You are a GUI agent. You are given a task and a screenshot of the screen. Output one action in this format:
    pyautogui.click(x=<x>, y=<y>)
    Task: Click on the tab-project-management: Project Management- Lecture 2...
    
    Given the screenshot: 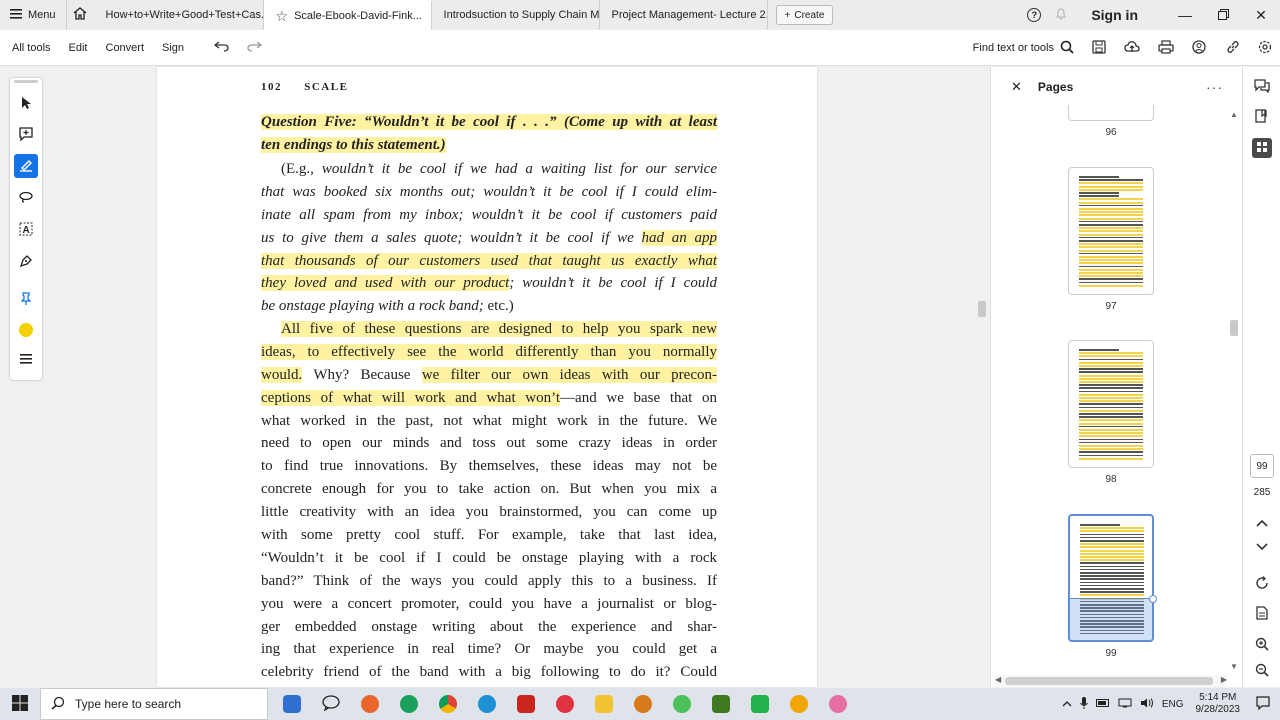 What is the action you would take?
    pyautogui.click(x=684, y=15)
    